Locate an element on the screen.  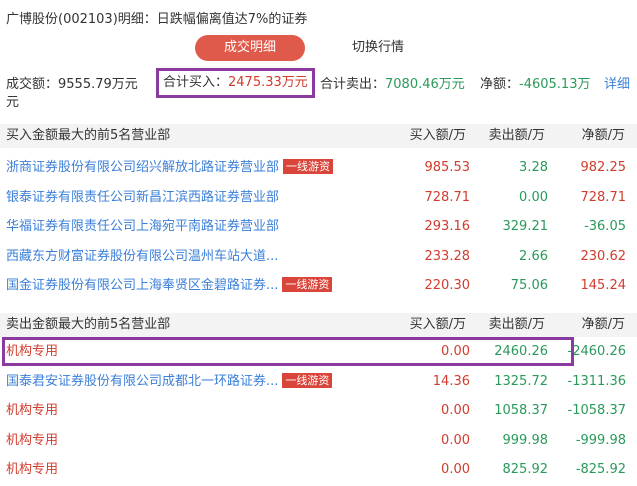
sell-amount: 329.21 is located at coordinates (525, 226).